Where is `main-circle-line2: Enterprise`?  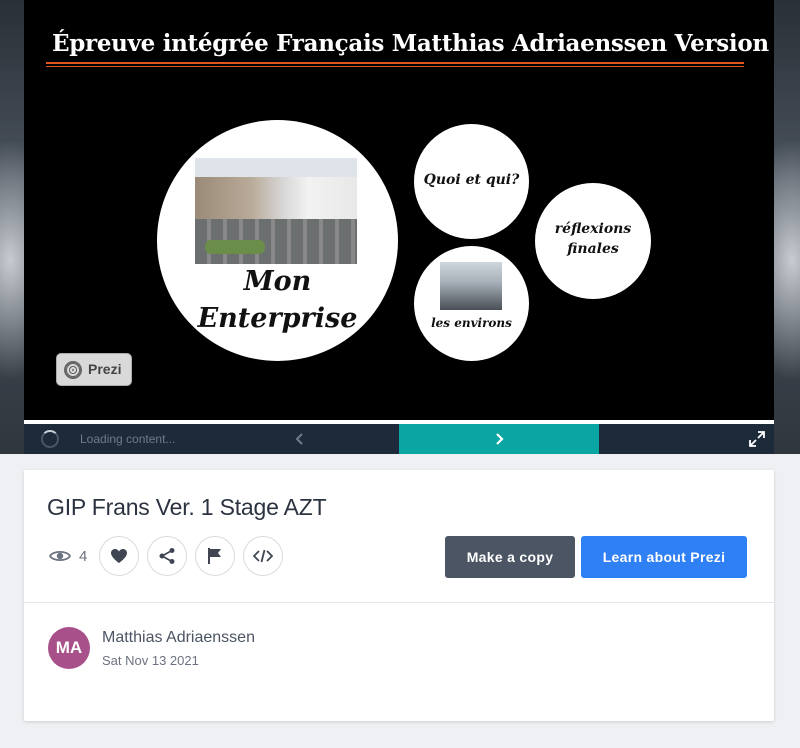 main-circle-line2: Enterprise is located at coordinates (277, 318).